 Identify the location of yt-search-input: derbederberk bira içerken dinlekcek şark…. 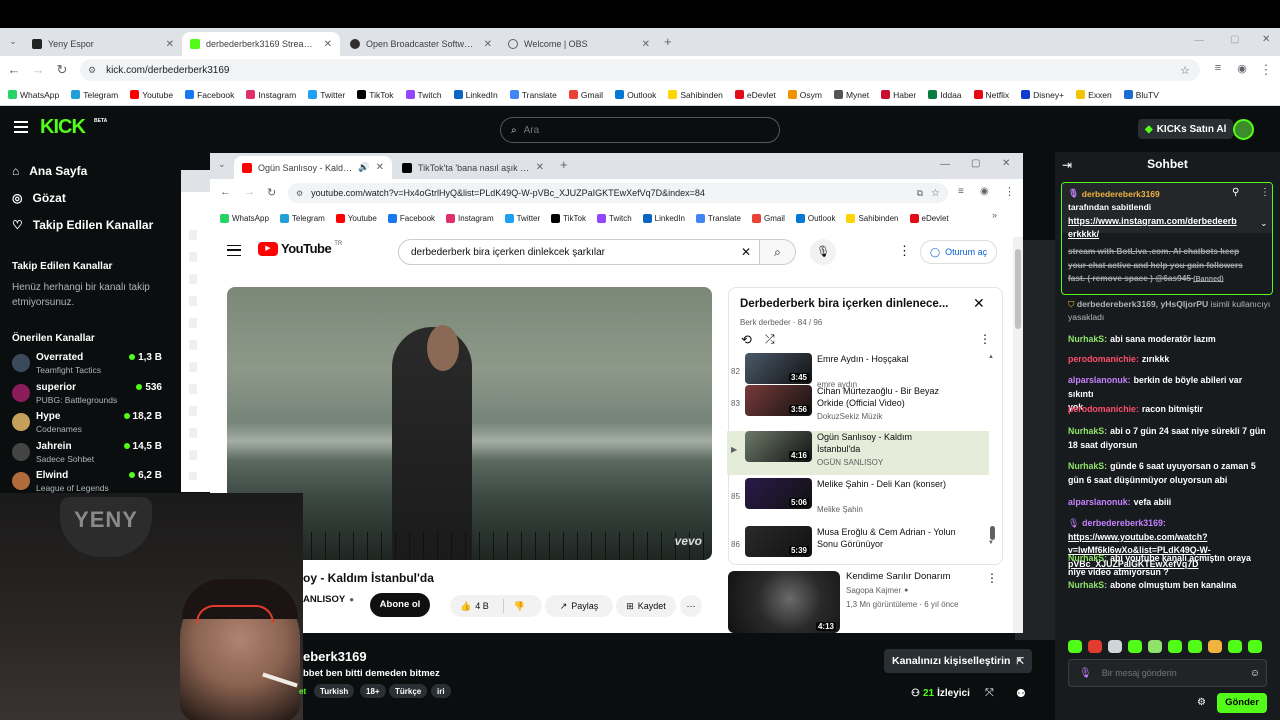
(508, 252).